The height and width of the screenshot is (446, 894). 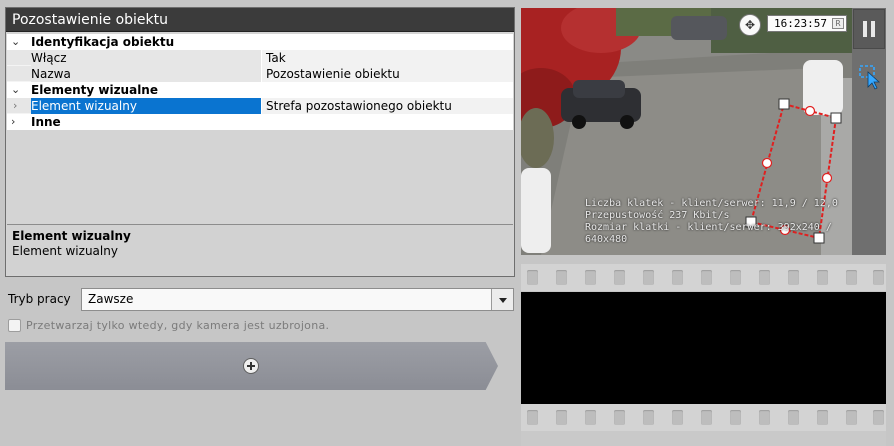 I want to click on camera-timestamp: 16:23:57 R, so click(x=807, y=23).